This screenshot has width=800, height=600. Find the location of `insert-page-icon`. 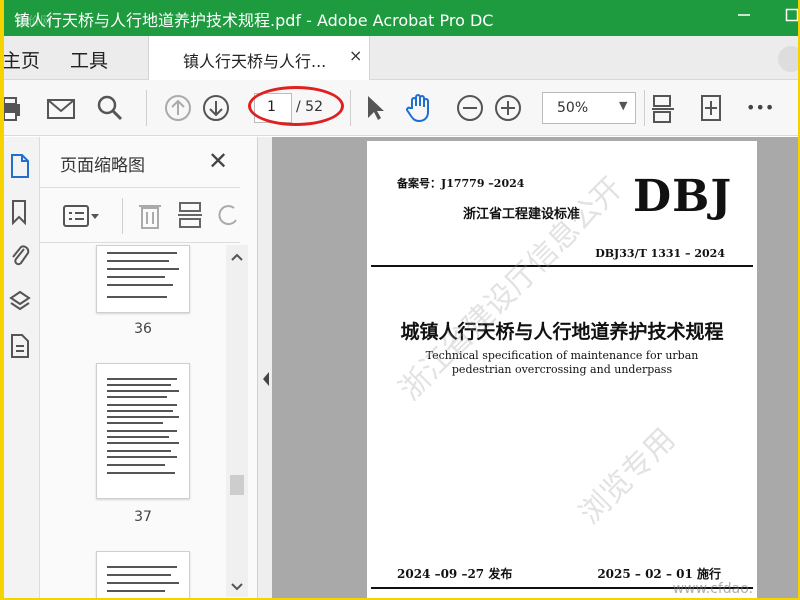

insert-page-icon is located at coordinates (190, 217).